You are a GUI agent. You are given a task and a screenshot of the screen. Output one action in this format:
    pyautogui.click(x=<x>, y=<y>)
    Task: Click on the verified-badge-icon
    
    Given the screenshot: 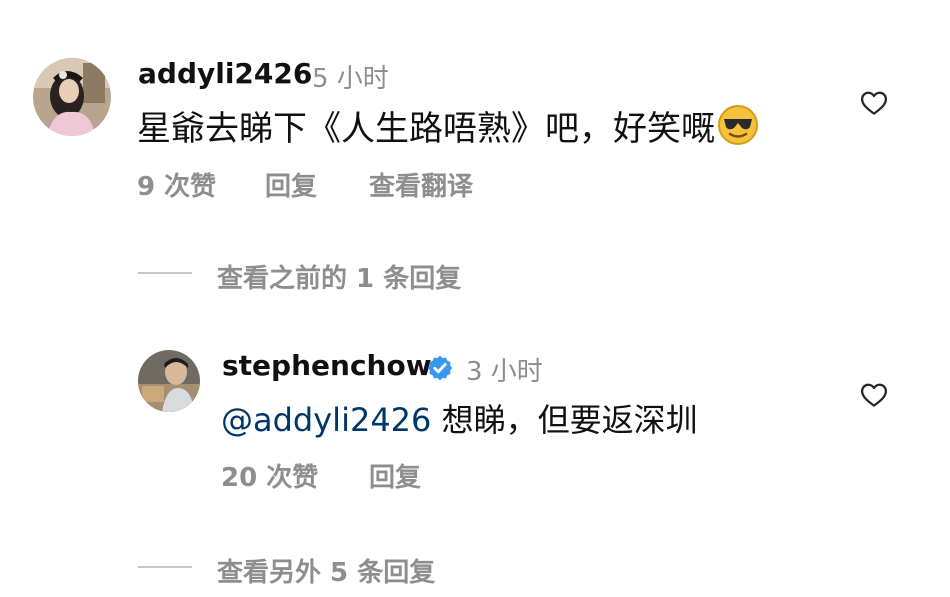 What is the action you would take?
    pyautogui.click(x=440, y=368)
    